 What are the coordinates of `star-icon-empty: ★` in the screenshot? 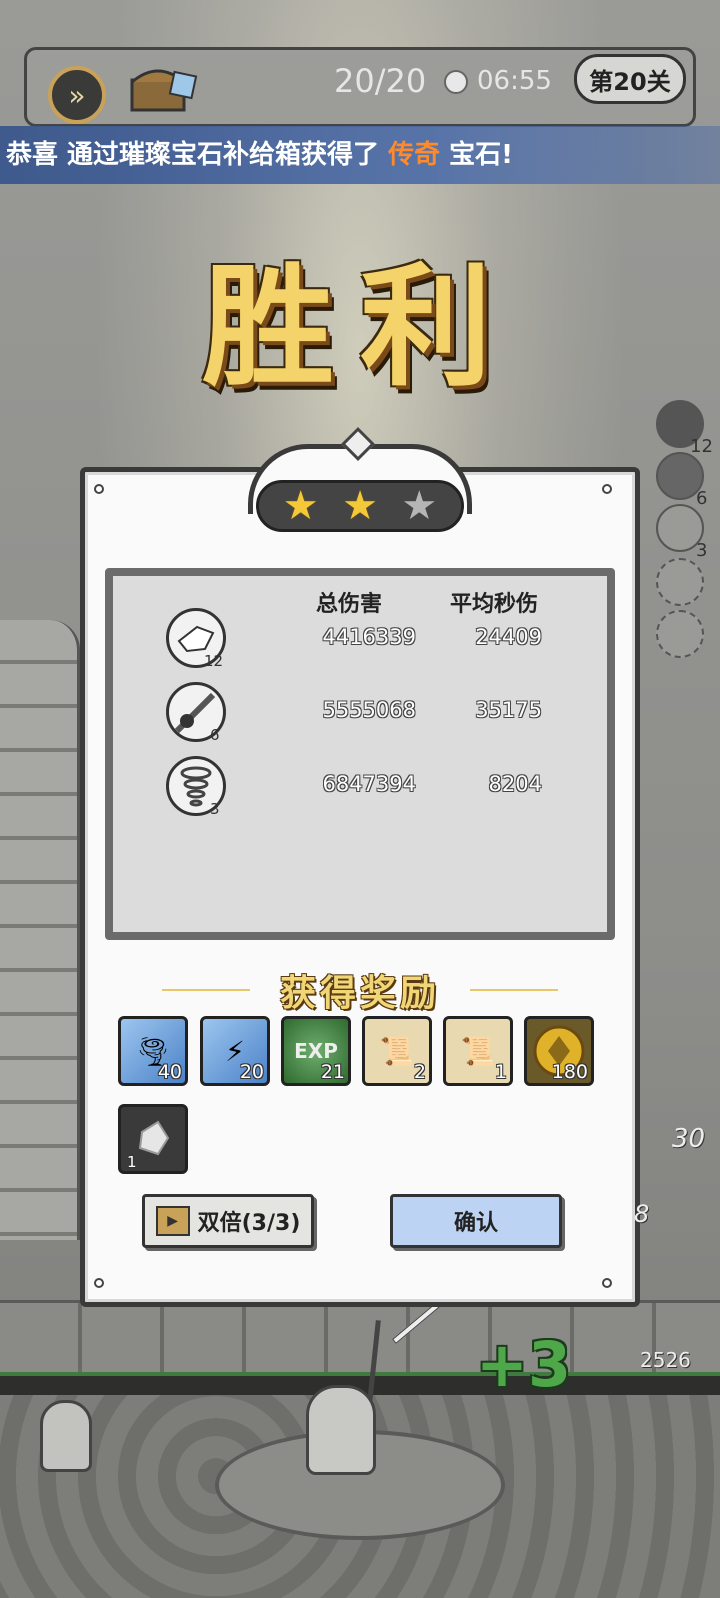 It's located at (419, 506).